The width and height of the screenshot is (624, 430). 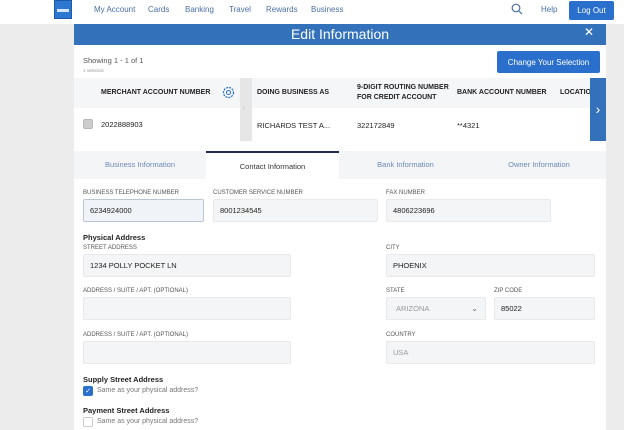 What do you see at coordinates (413, 308) in the screenshot?
I see `state-value: ARIZONA` at bounding box center [413, 308].